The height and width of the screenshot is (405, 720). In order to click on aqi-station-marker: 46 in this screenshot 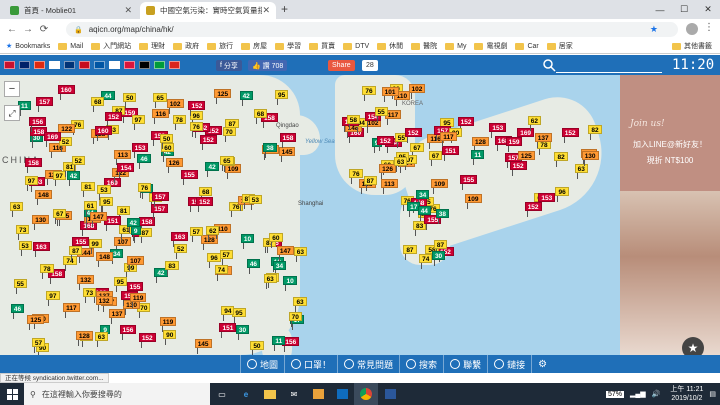, I will do `click(17, 311)`.